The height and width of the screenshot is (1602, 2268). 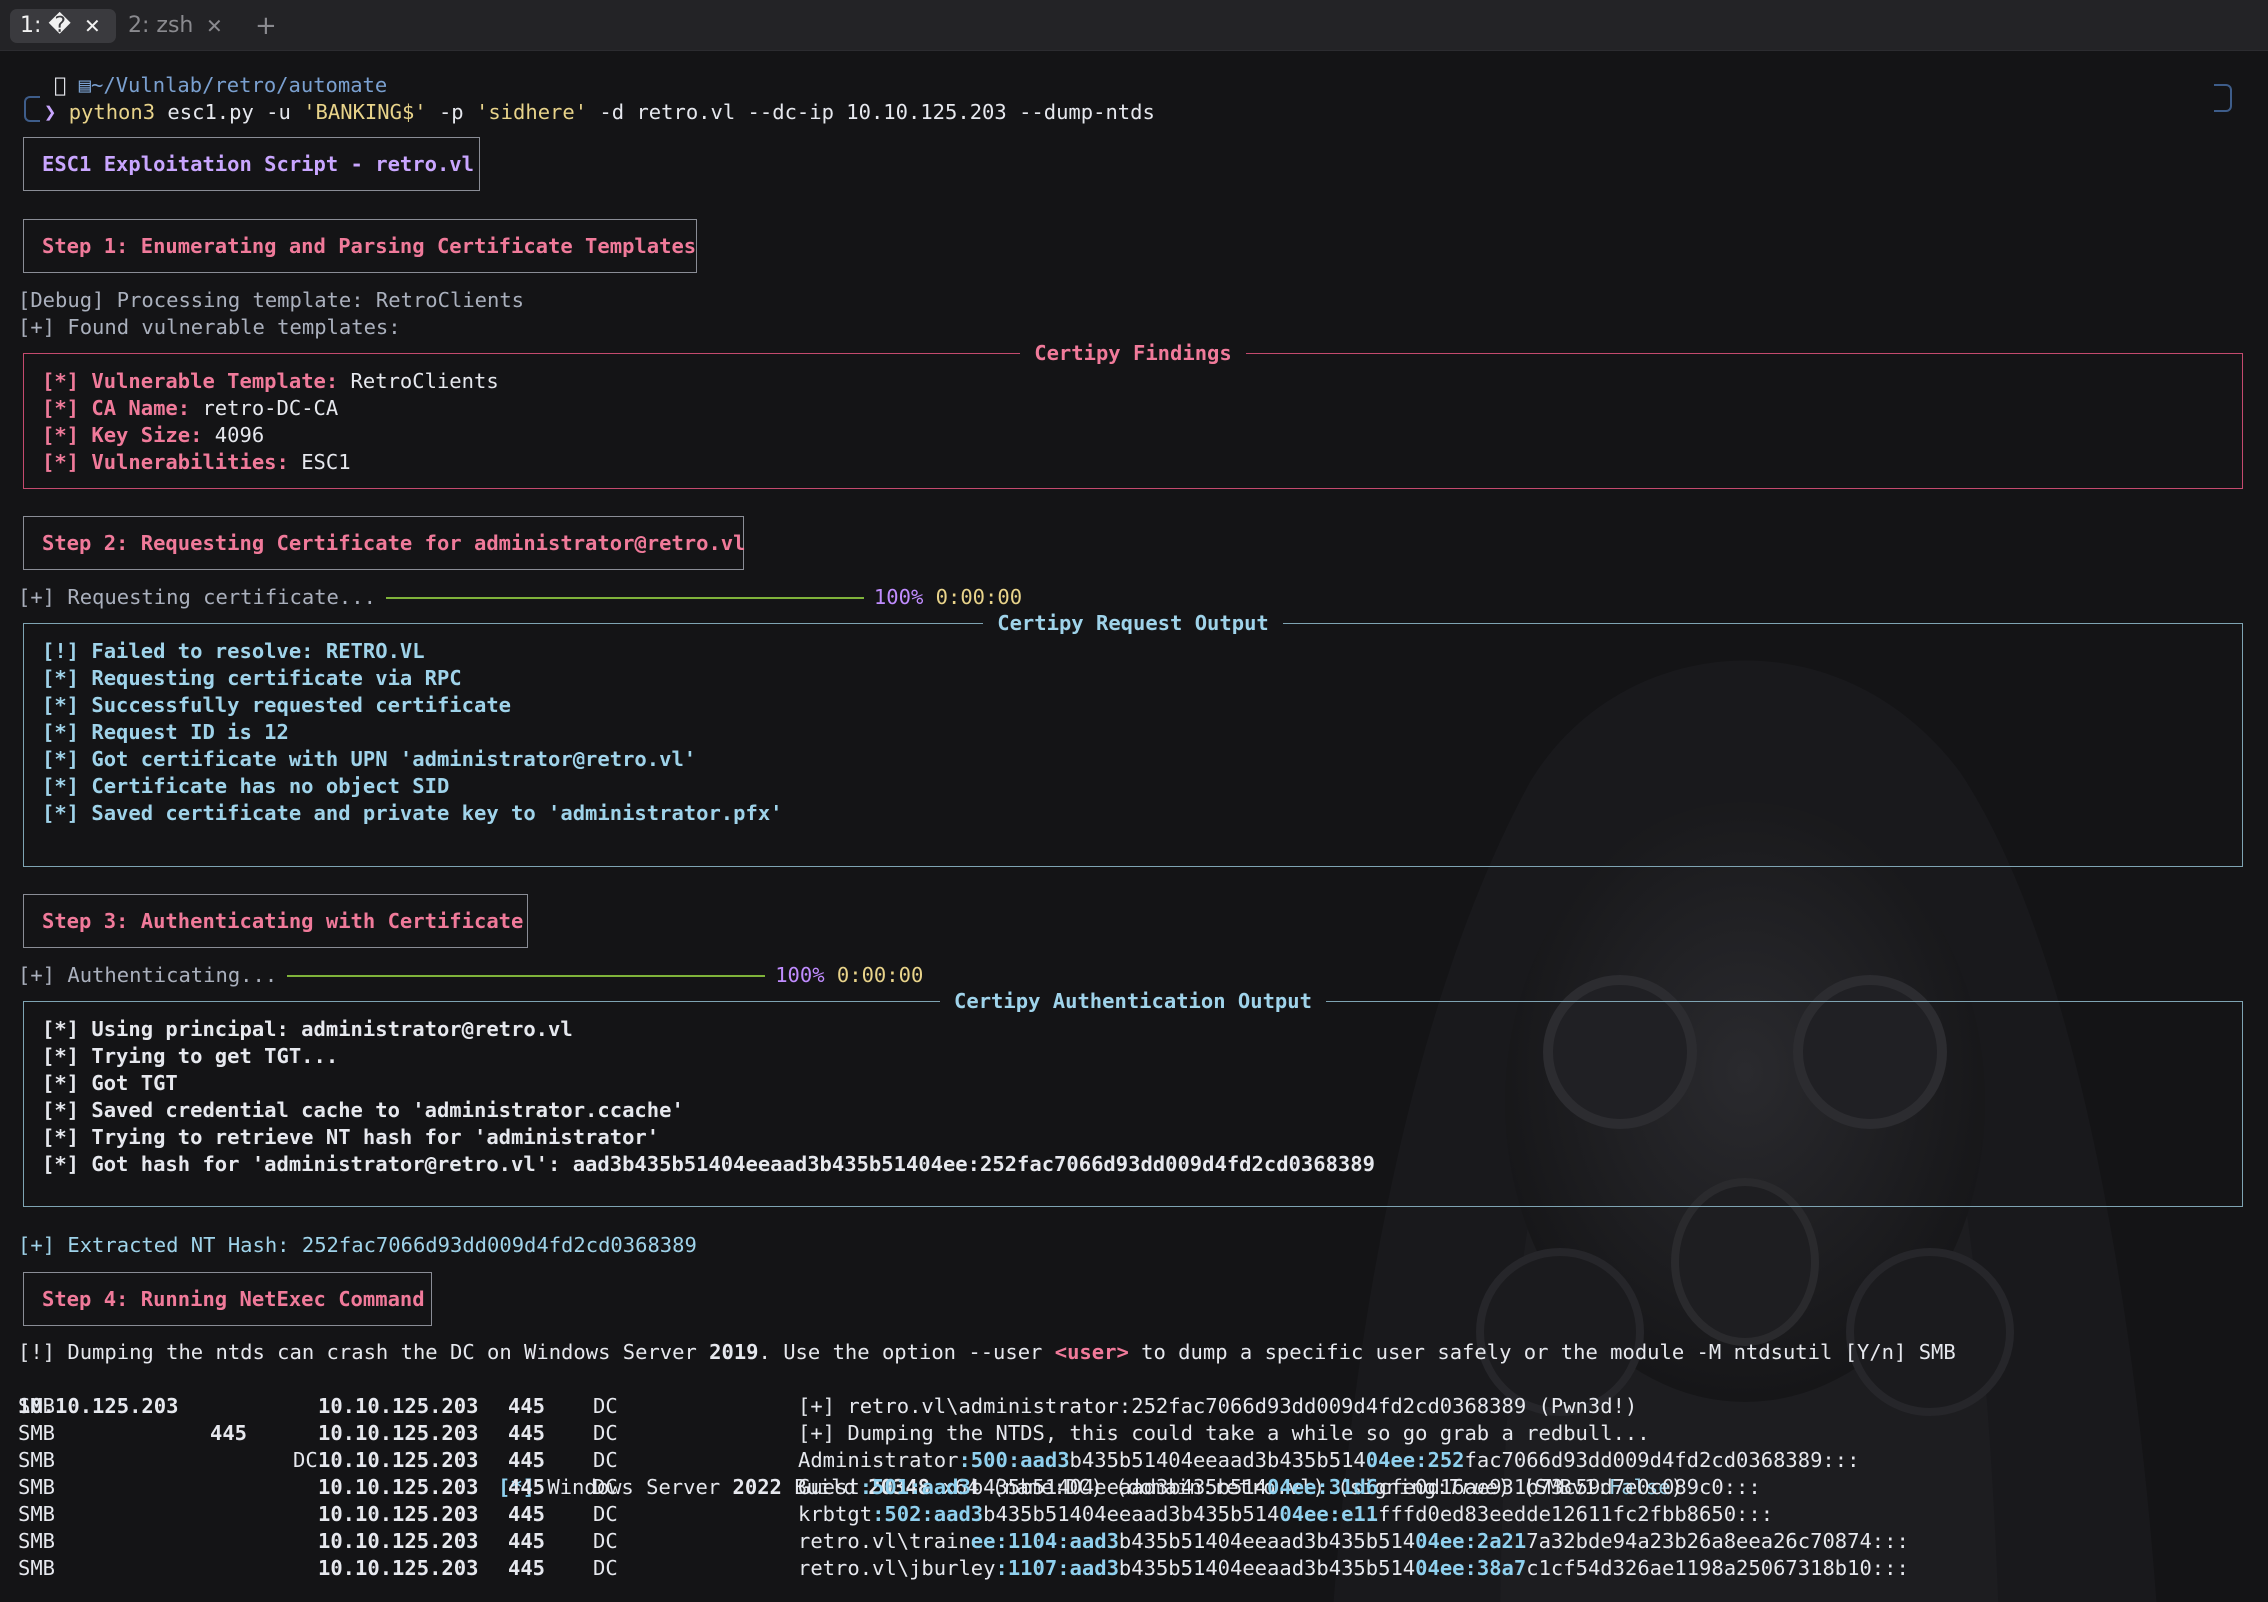 I want to click on smb-hash: c1cf54d326ae1198a25067318b10:::, so click(x=1717, y=1568).